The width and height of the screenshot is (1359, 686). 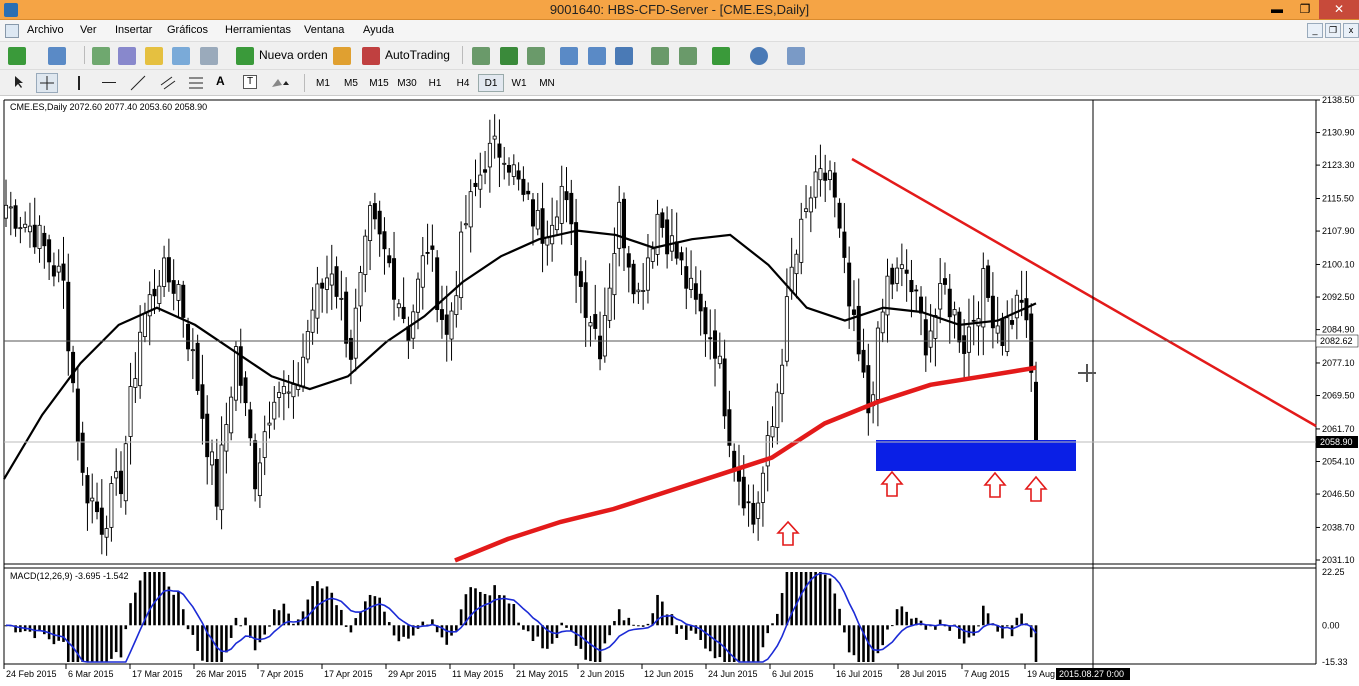 What do you see at coordinates (407, 83) in the screenshot?
I see `timeframe-m30: M30` at bounding box center [407, 83].